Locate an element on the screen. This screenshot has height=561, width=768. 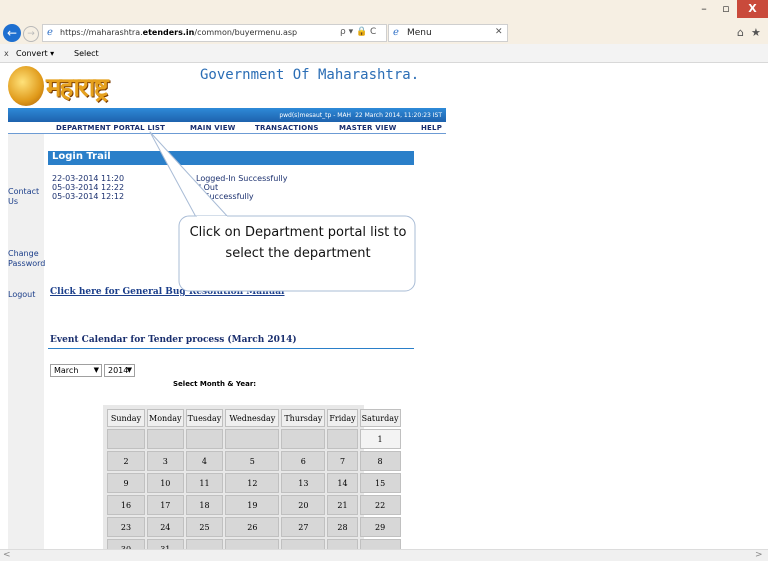
year-value: 2014 is located at coordinates (118, 370).